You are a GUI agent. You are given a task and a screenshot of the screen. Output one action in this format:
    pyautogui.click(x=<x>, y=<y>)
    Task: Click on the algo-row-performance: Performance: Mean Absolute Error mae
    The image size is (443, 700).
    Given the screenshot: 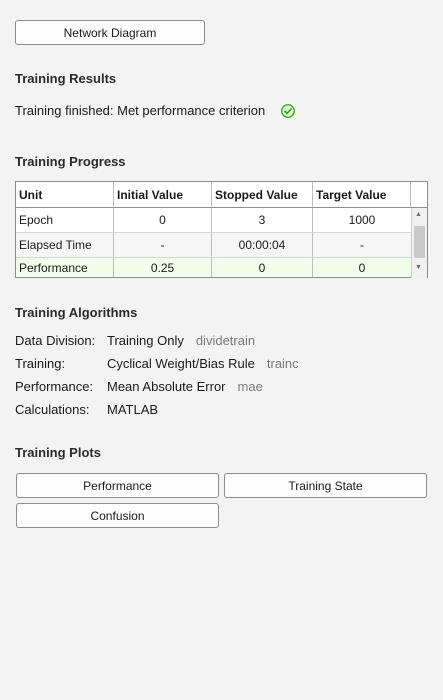 What is the action you would take?
    pyautogui.click(x=139, y=386)
    